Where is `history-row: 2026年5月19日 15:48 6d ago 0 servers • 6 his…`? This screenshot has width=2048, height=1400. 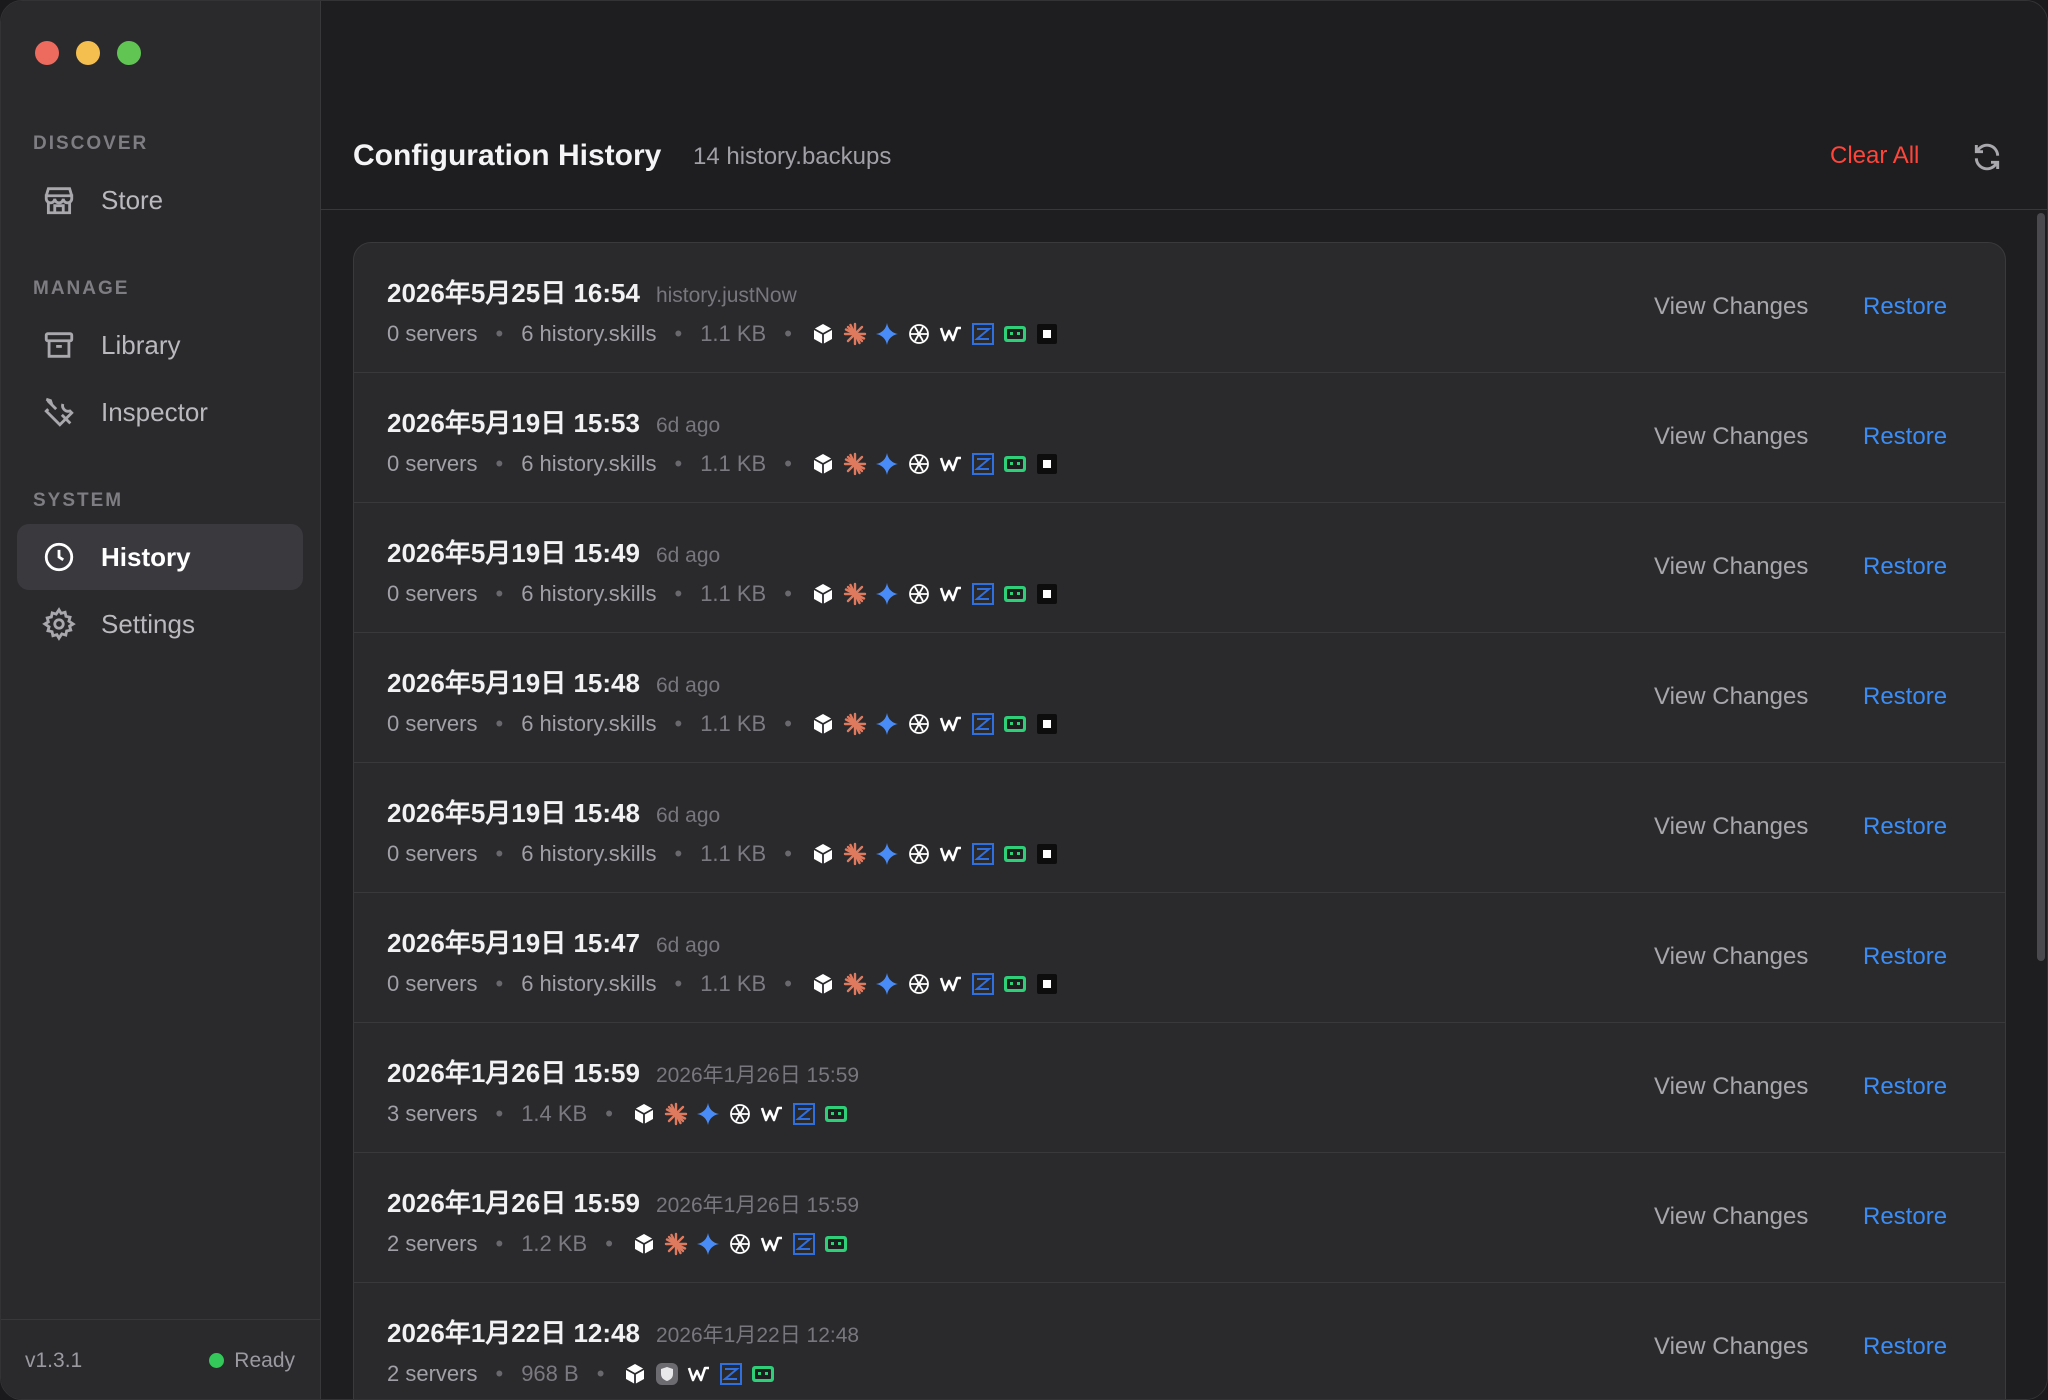 history-row: 2026年5月19日 15:48 6d ago 0 servers • 6 his… is located at coordinates (1179, 828).